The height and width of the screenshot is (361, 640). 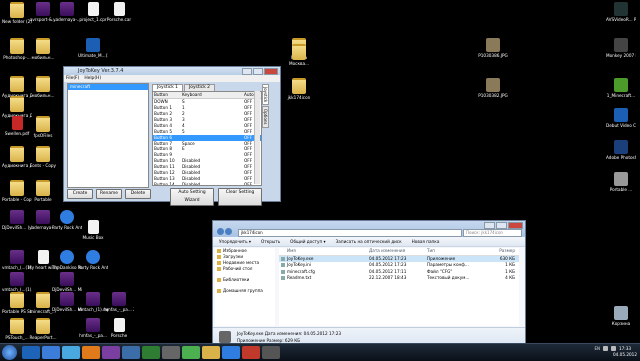 I want to click on green-icon, so click(x=621, y=85).